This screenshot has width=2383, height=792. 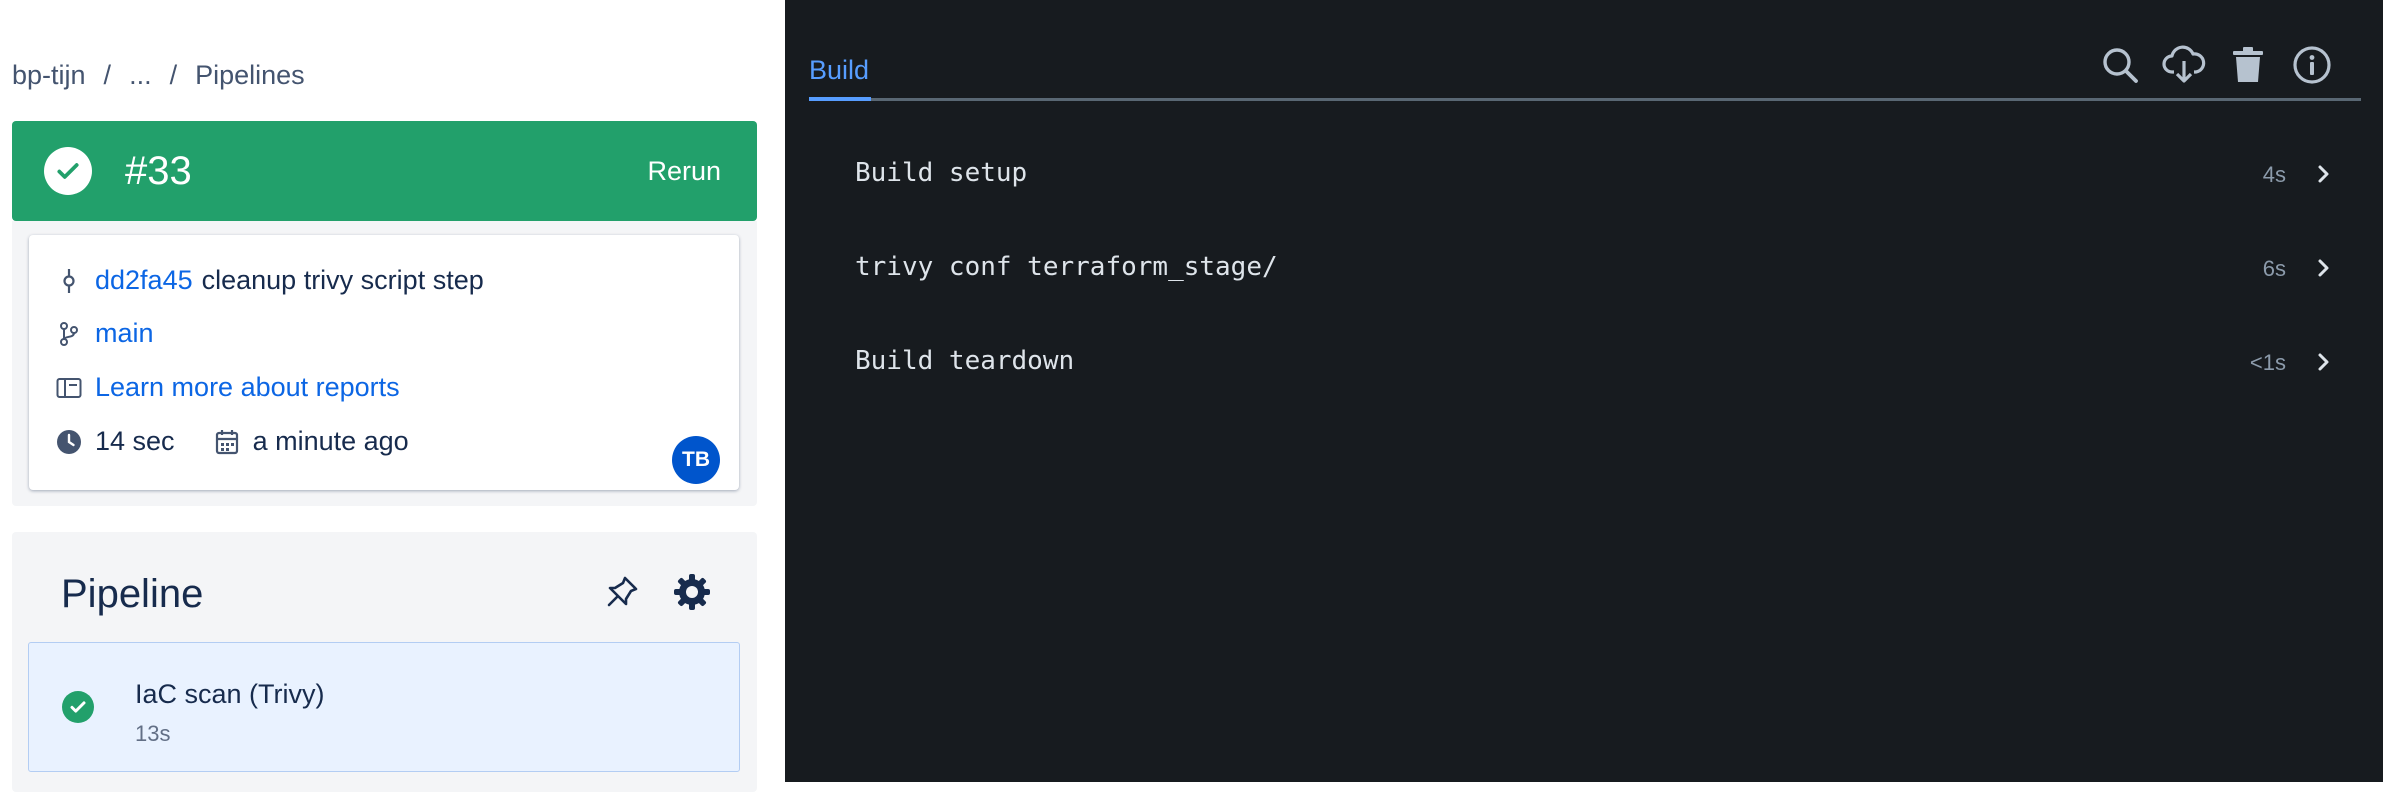 I want to click on commit-icon, so click(x=69, y=281).